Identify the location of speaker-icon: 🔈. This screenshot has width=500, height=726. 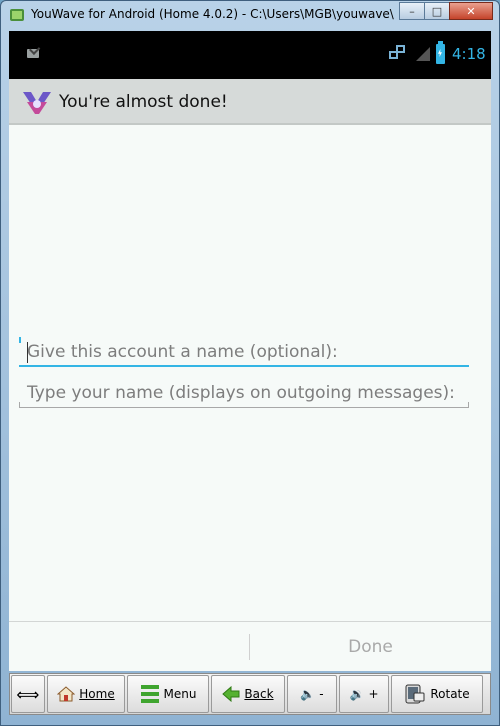
(308, 694).